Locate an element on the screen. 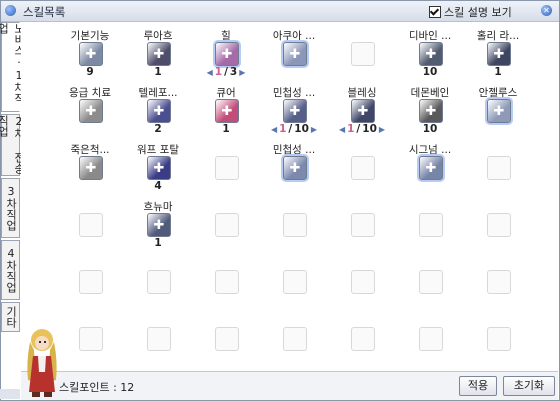 Image resolution: width=560 pixels, height=401 pixels. skill-cell: 응급 치료 ✚ is located at coordinates (90, 107).